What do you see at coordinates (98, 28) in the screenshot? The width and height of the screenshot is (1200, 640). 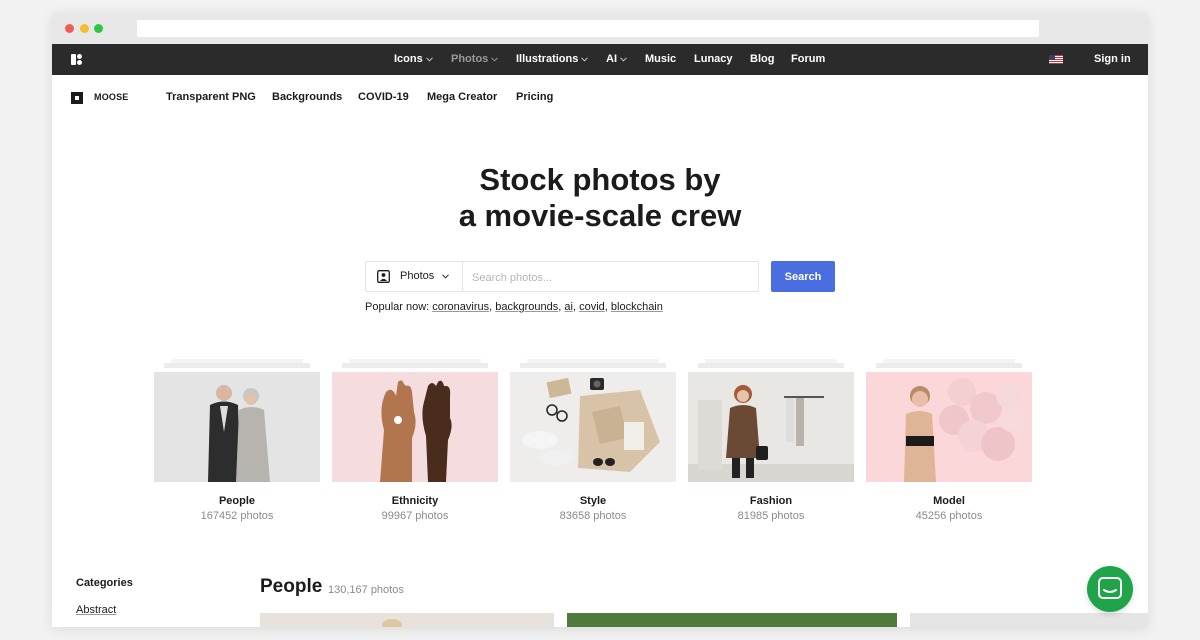 I see `maximize-window-button` at bounding box center [98, 28].